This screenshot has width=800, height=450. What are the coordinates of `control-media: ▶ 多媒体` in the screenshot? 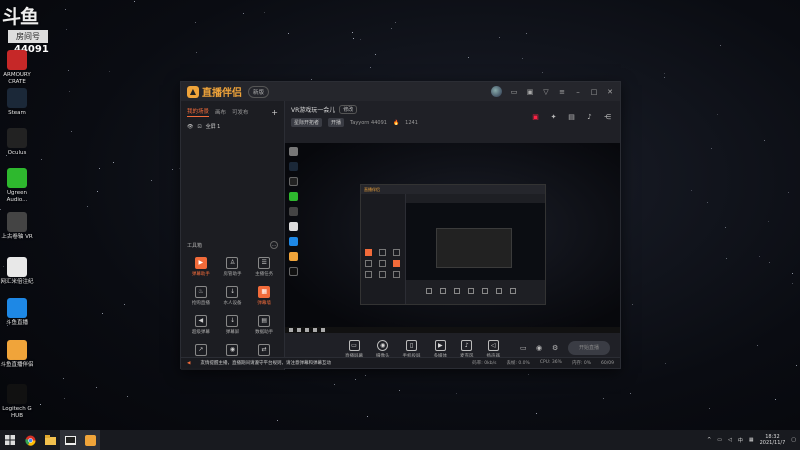 It's located at (440, 349).